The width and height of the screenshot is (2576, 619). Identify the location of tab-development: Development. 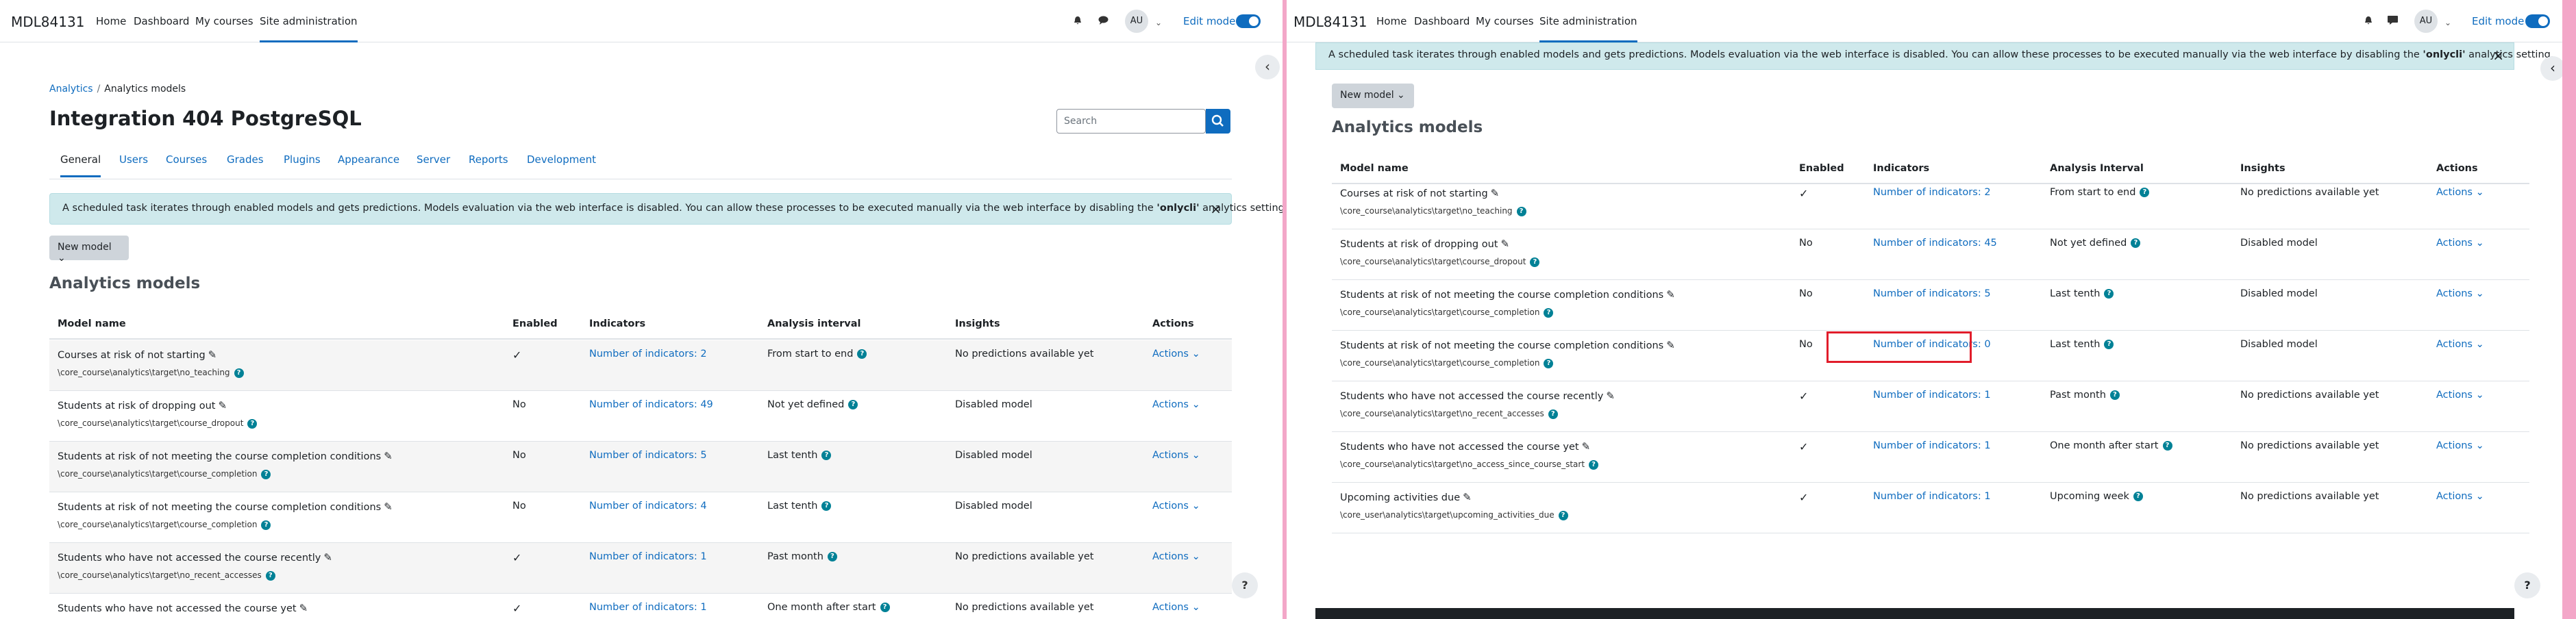
(561, 159).